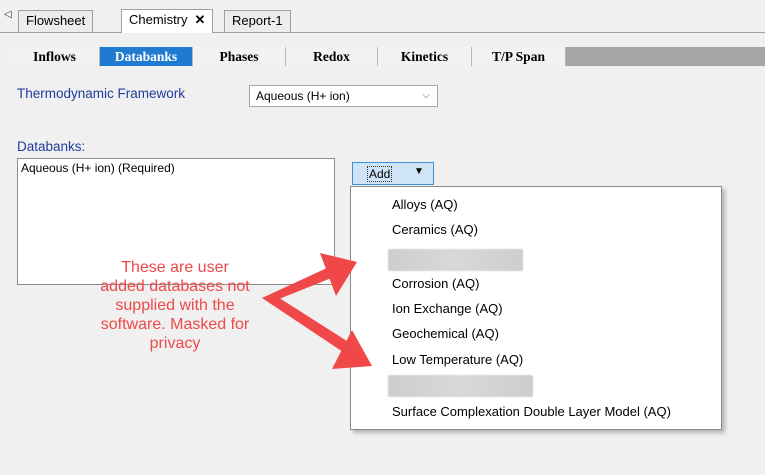  I want to click on menu-item-ceramics: Ceramics (AQ), so click(435, 230).